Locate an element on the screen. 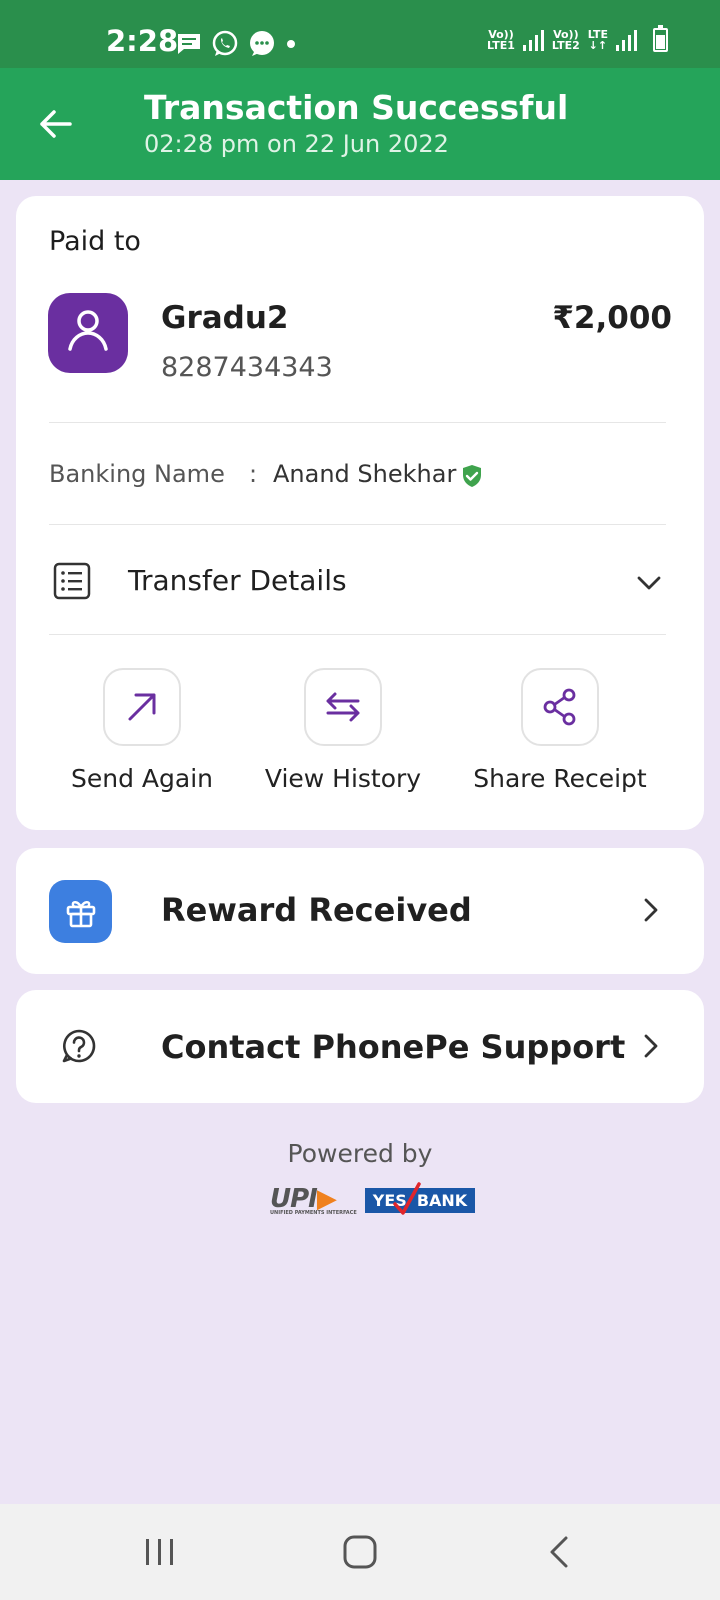 The height and width of the screenshot is (1600, 720). view-history-icon-box is located at coordinates (343, 707).